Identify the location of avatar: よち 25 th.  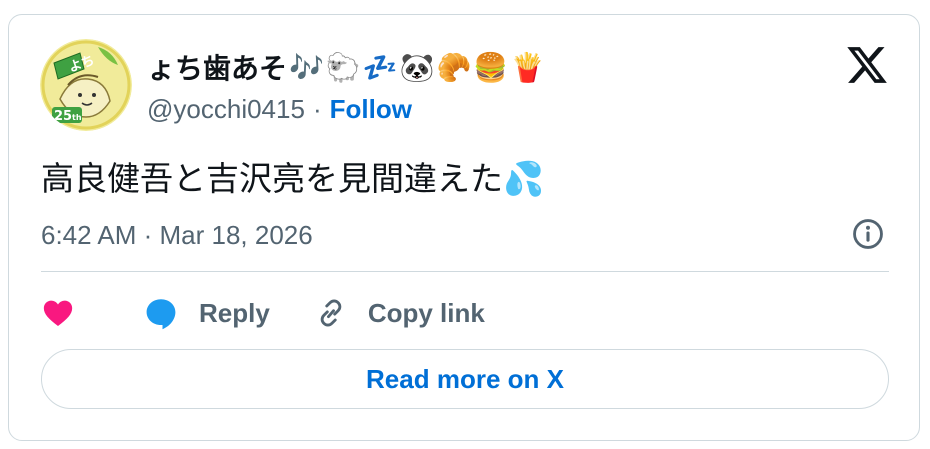
(86, 85).